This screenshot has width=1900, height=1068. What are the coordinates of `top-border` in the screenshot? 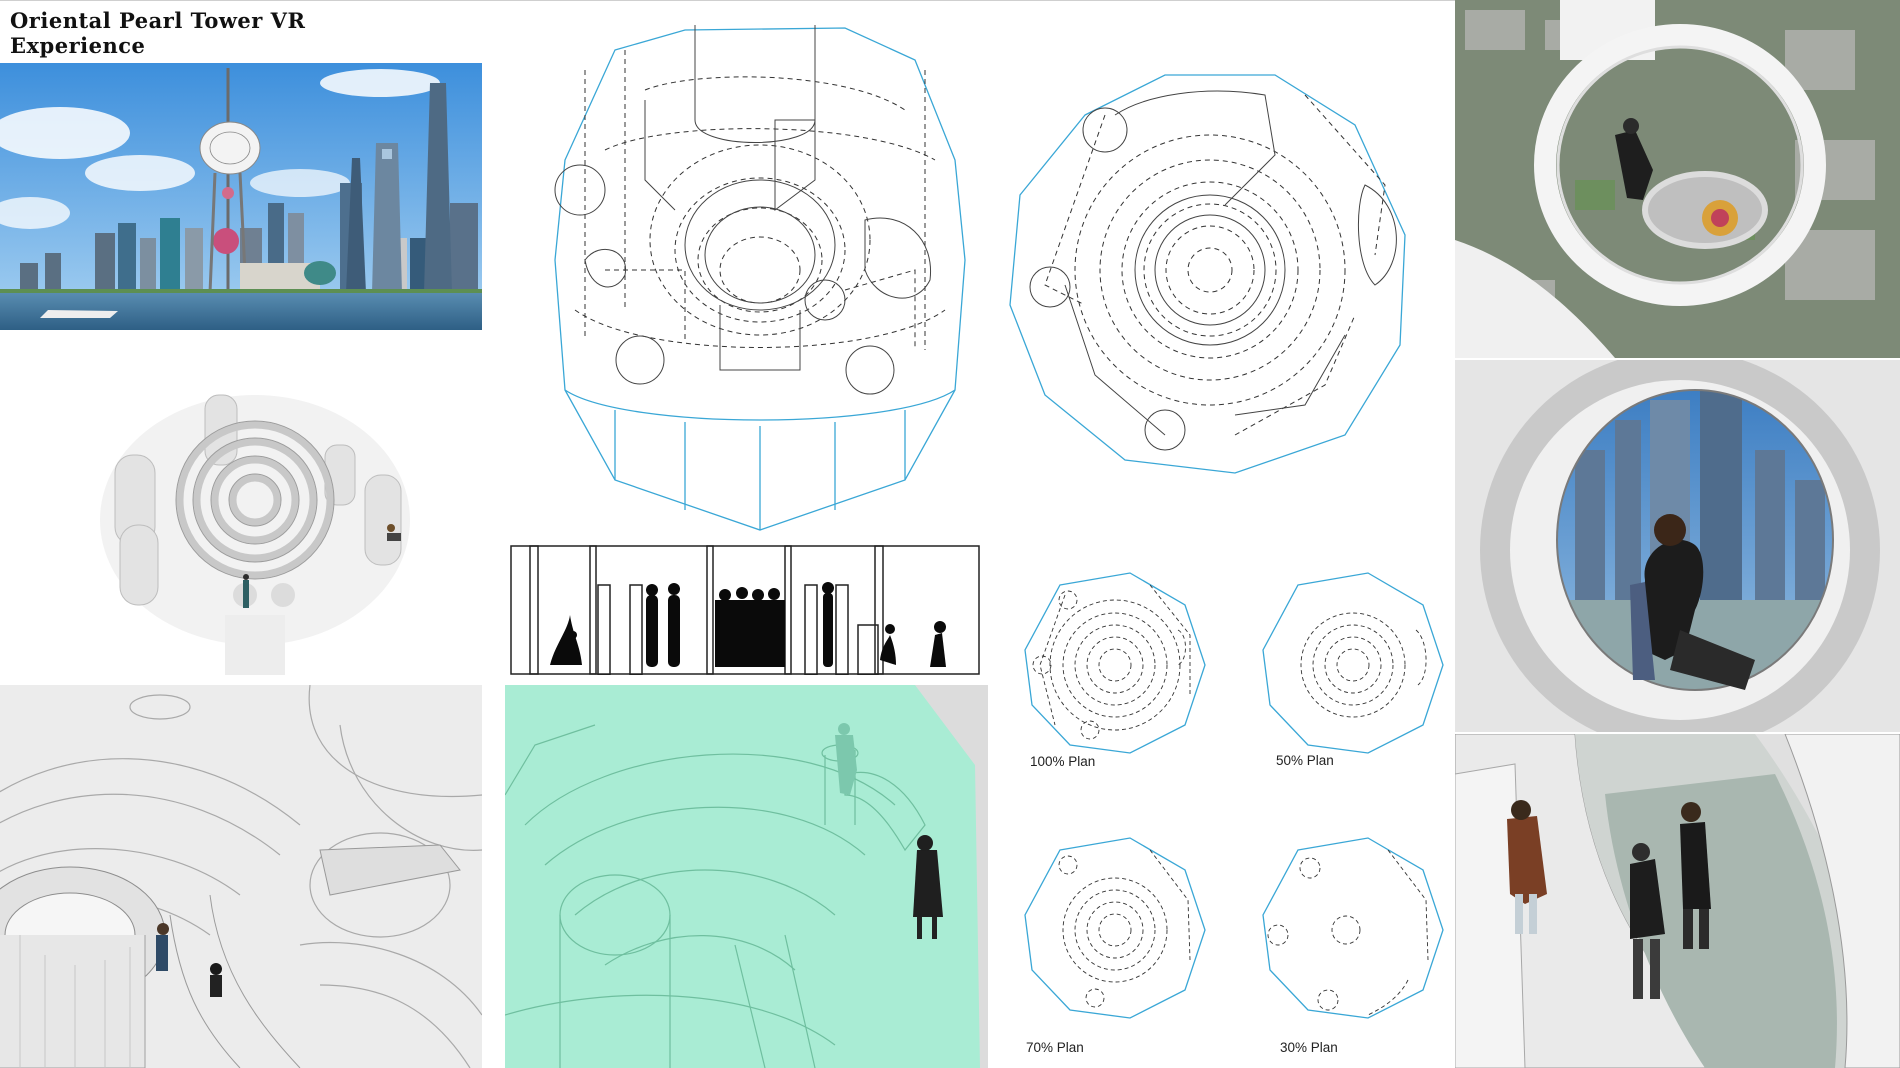 It's located at (727, 0).